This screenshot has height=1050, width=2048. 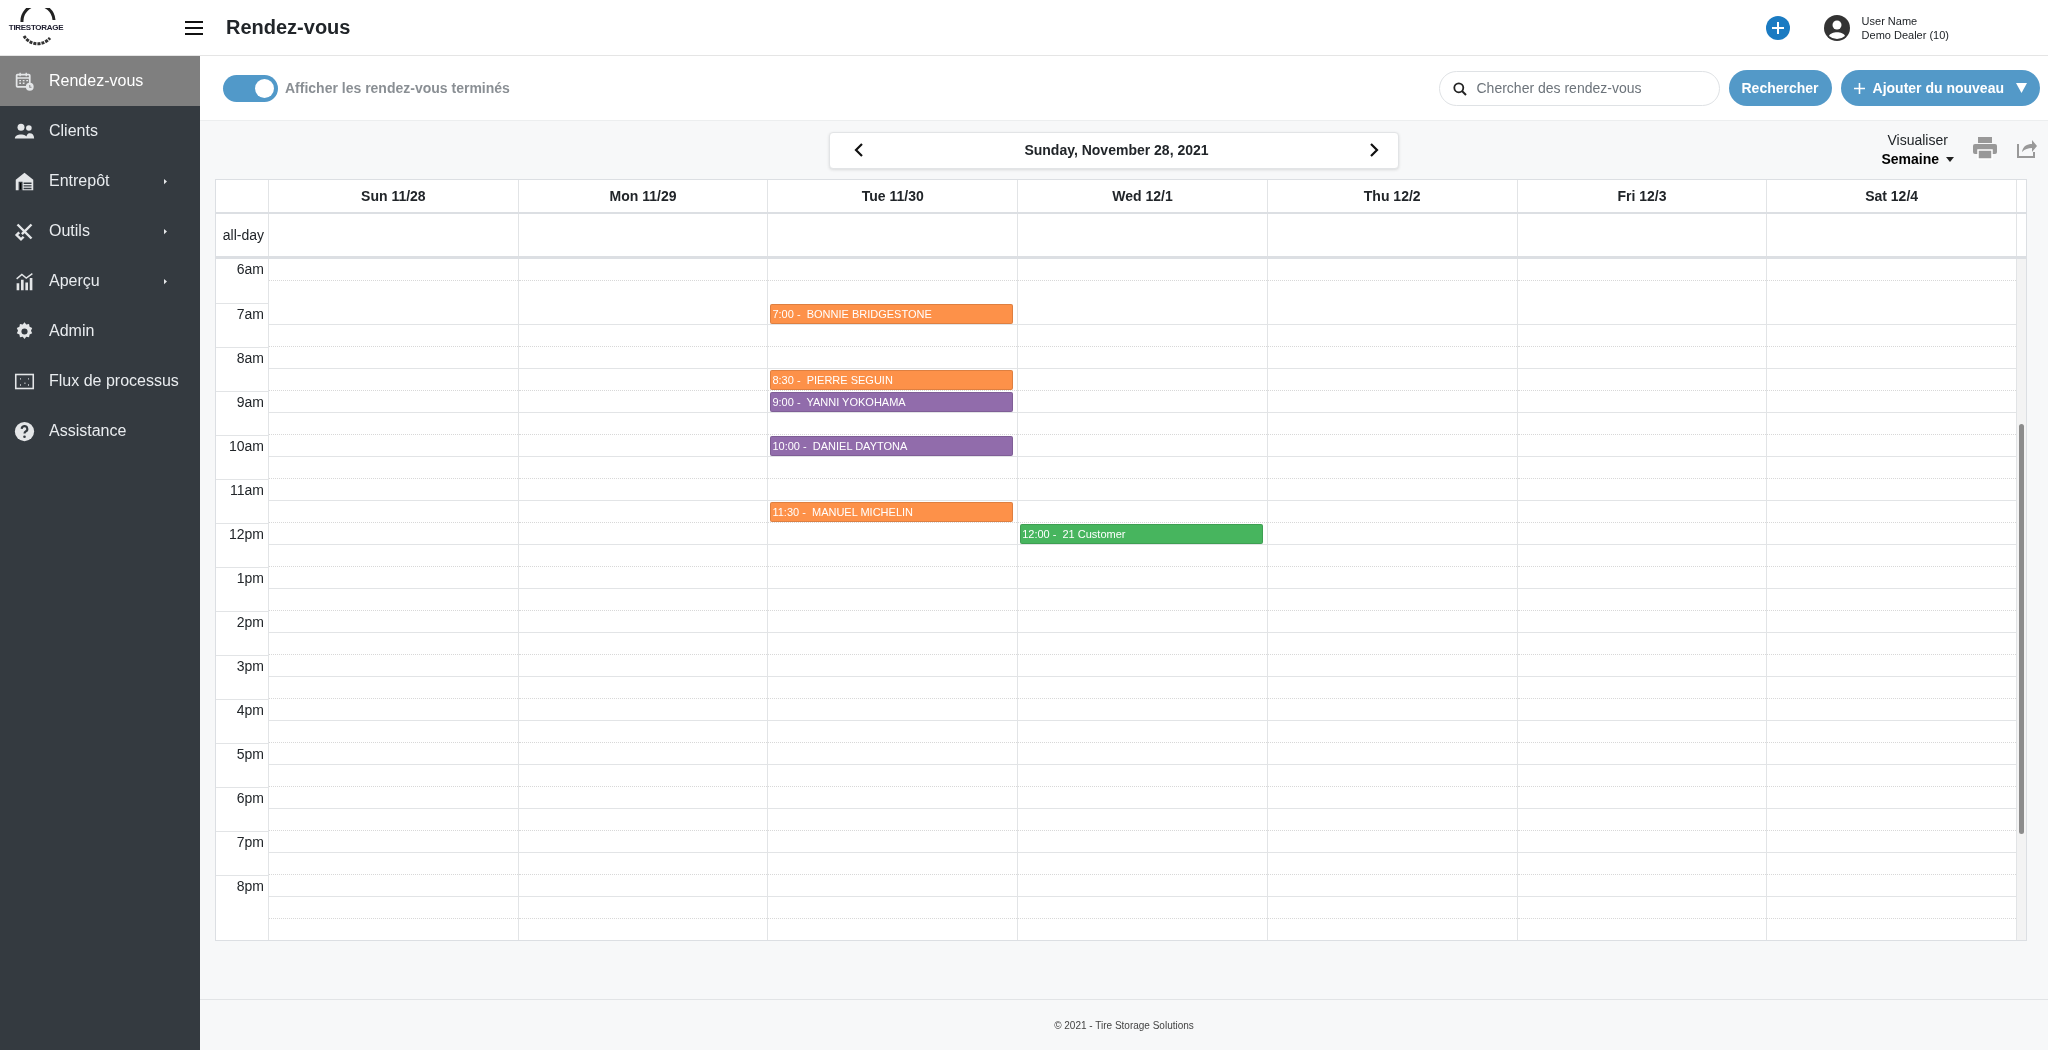 I want to click on dealer-name: Demo Dealer (10), so click(x=1905, y=34).